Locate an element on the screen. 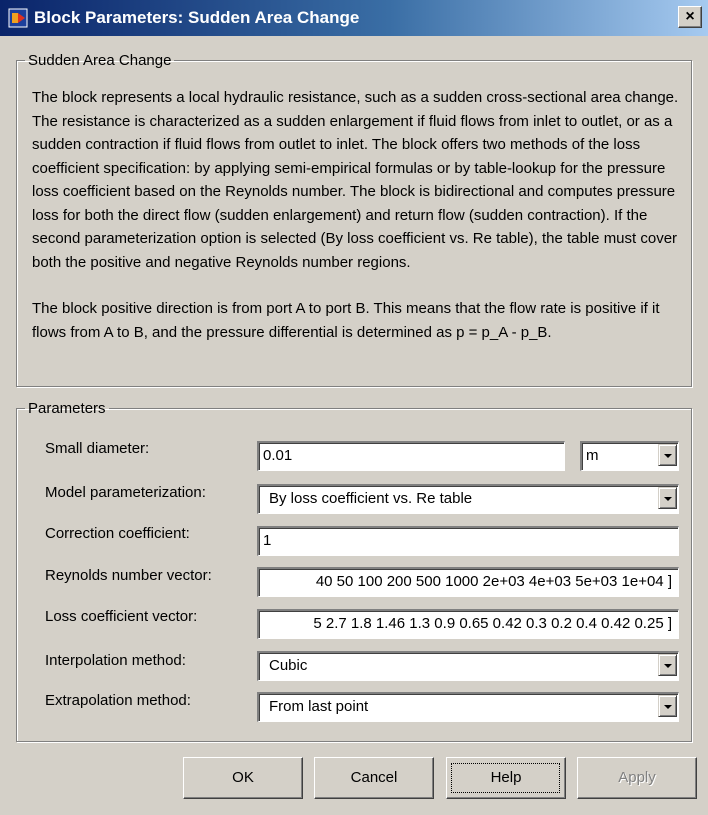 This screenshot has width=708, height=815. window-title: Block Parameters: Sudden Area Change is located at coordinates (197, 17).